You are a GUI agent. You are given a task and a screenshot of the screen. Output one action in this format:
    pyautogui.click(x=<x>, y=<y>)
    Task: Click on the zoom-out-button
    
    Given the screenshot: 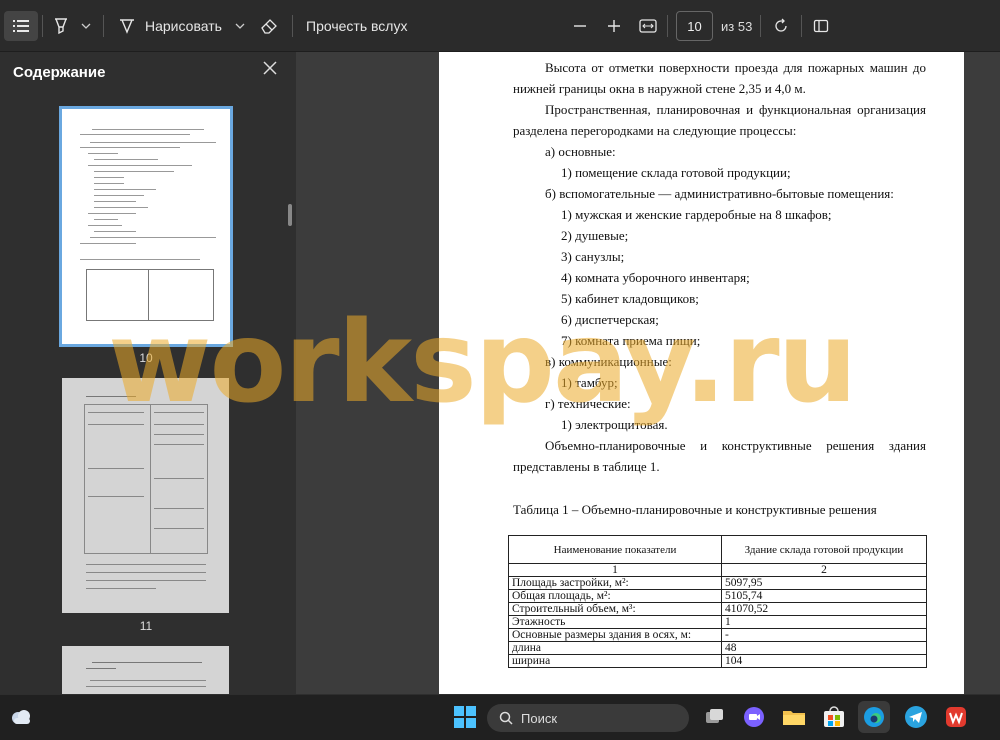 What is the action you would take?
    pyautogui.click(x=580, y=26)
    